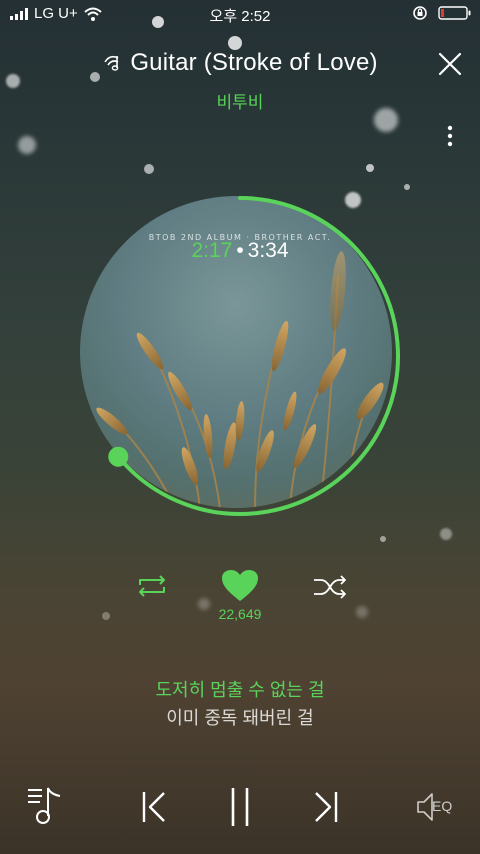 The height and width of the screenshot is (854, 480). I want to click on next-track-button, so click(326, 807).